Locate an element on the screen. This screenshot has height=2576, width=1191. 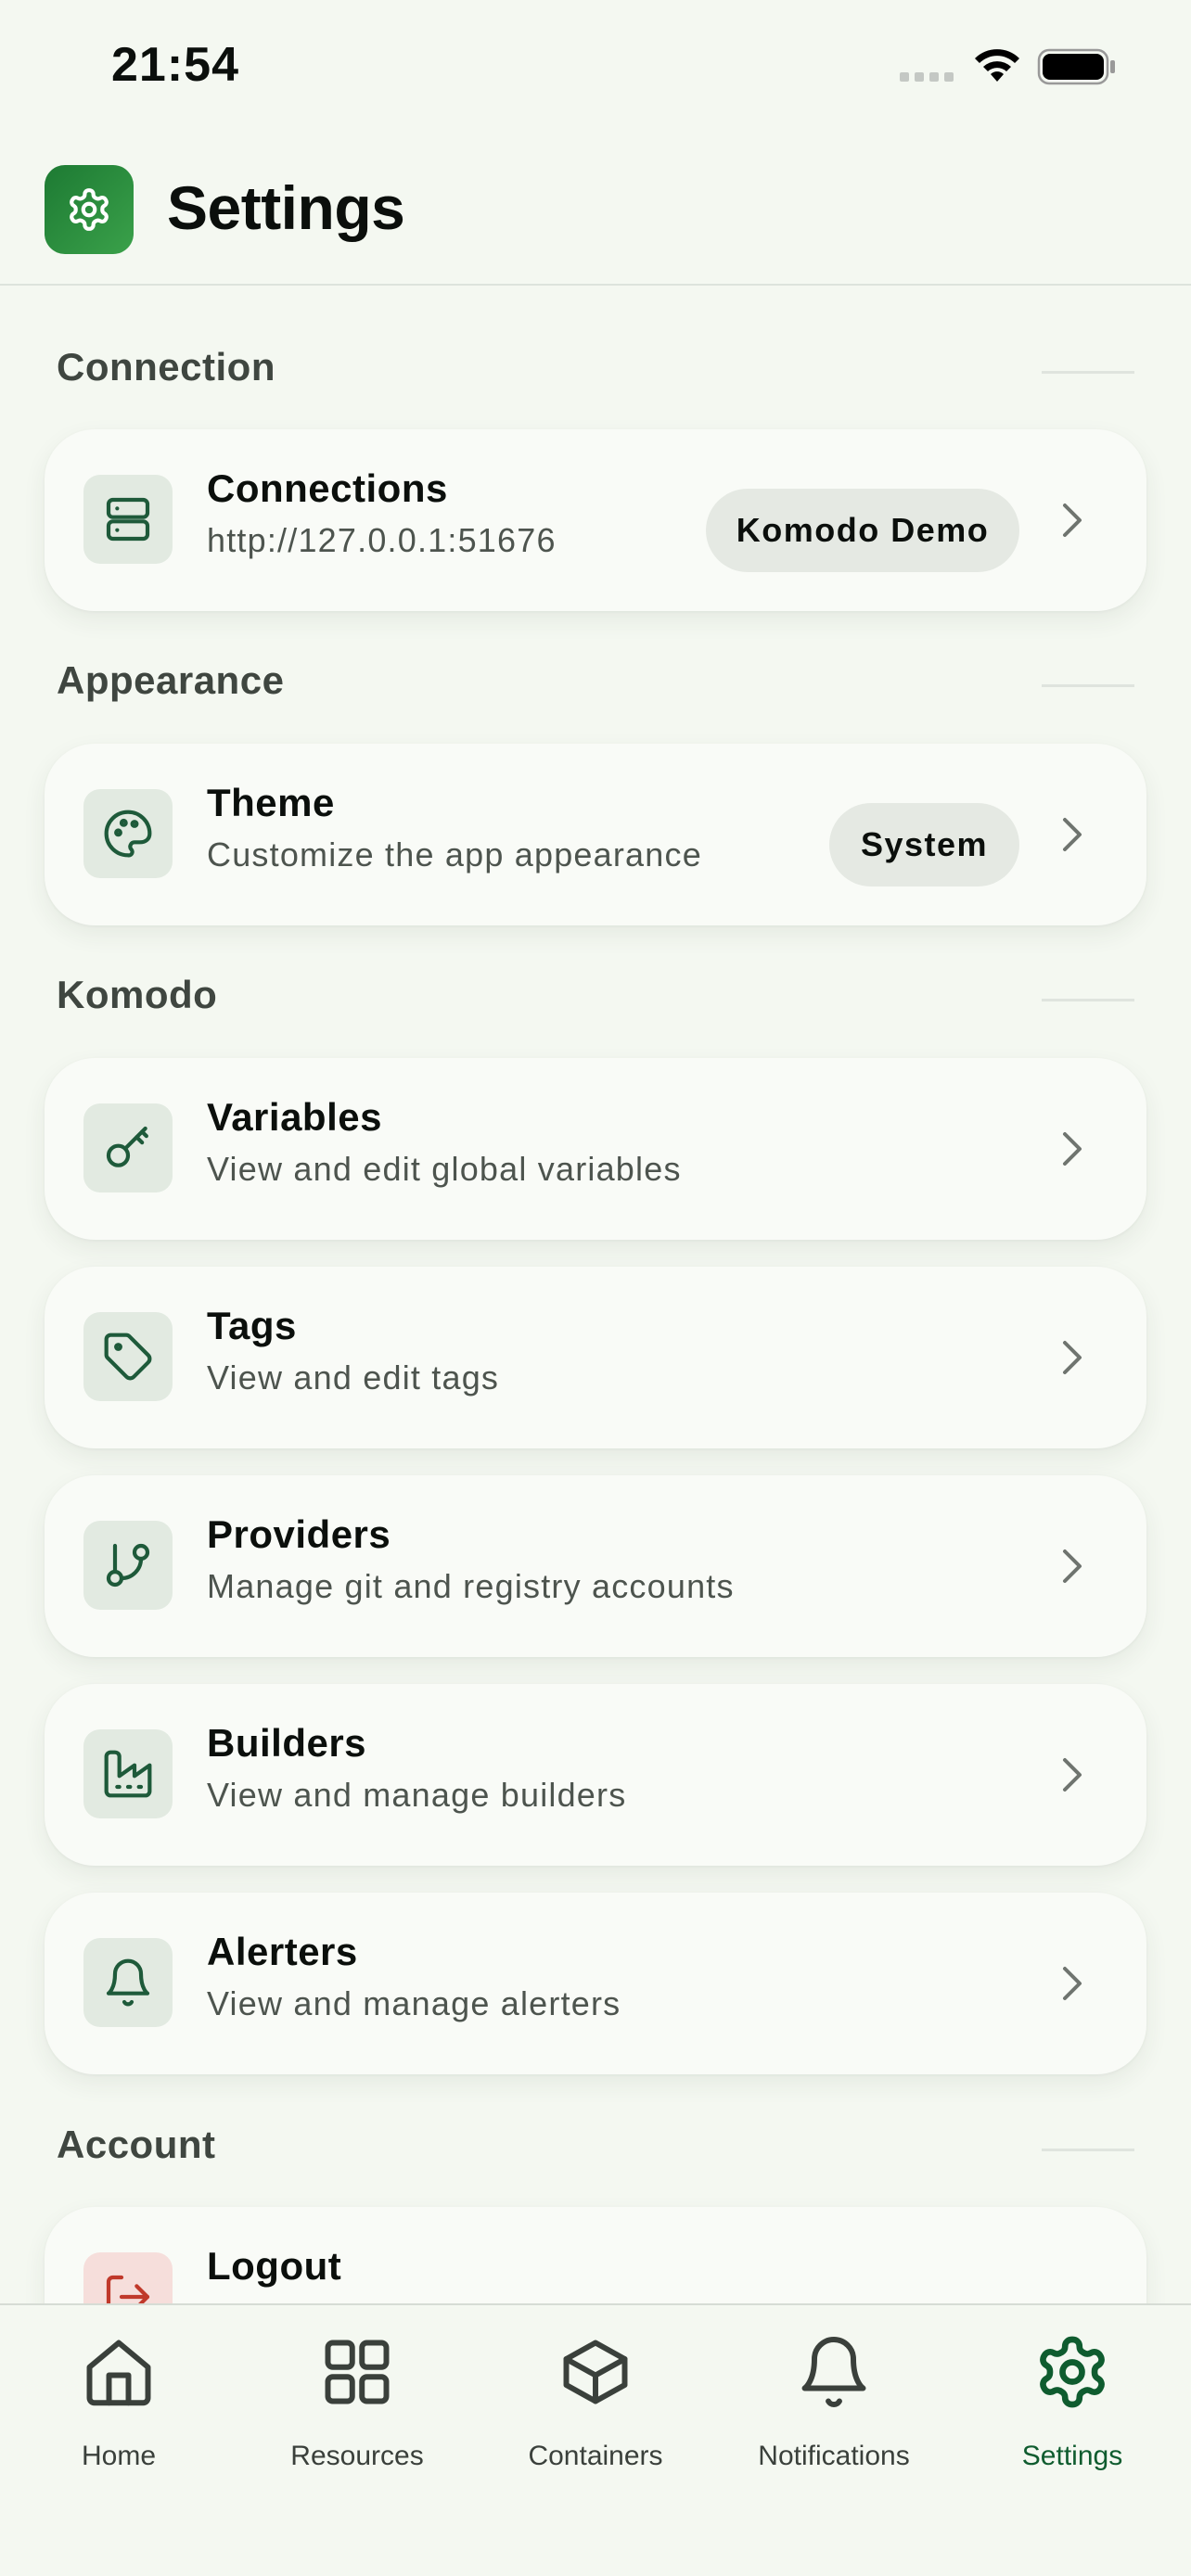
builders-row: Builders View and manage builders is located at coordinates (595, 1775).